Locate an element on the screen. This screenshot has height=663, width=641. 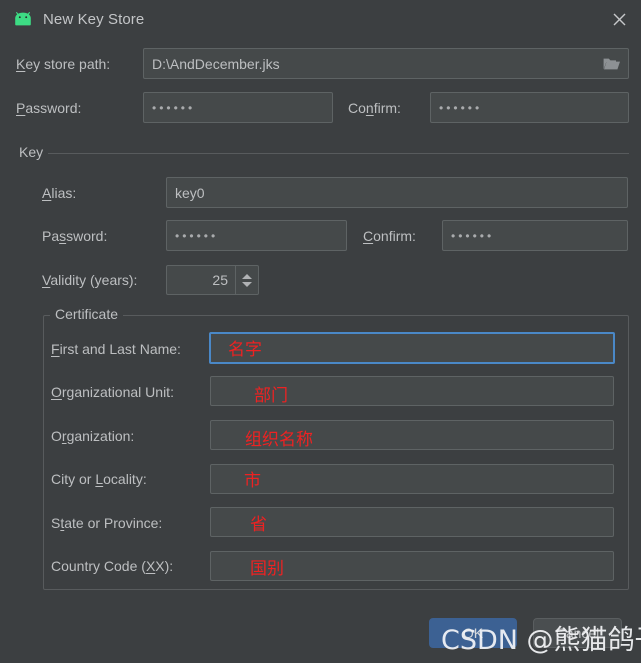
key-password-input: •••••• is located at coordinates (256, 235).